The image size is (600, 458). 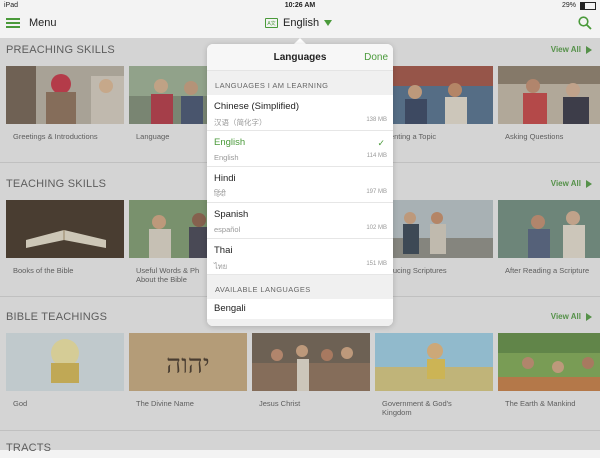 I want to click on caret-down-icon, so click(x=328, y=23).